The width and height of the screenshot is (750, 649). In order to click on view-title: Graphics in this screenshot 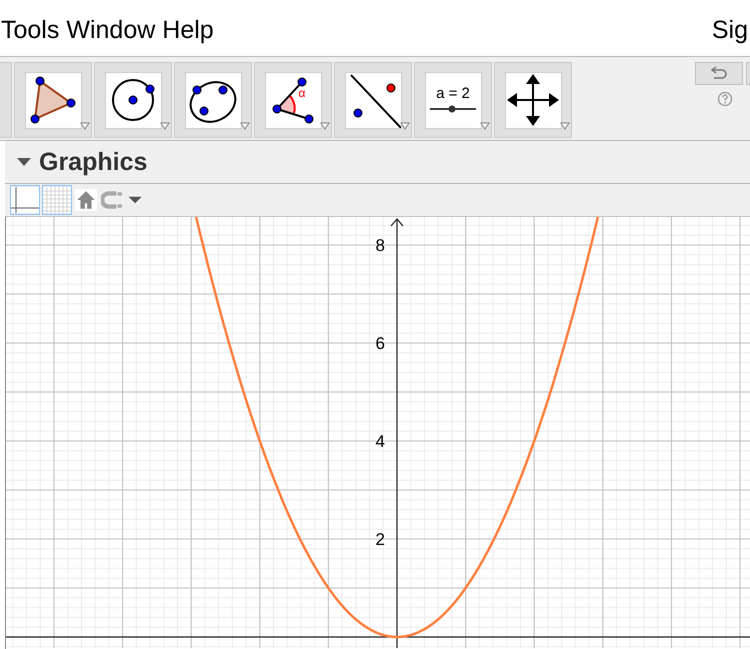, I will do `click(93, 162)`.